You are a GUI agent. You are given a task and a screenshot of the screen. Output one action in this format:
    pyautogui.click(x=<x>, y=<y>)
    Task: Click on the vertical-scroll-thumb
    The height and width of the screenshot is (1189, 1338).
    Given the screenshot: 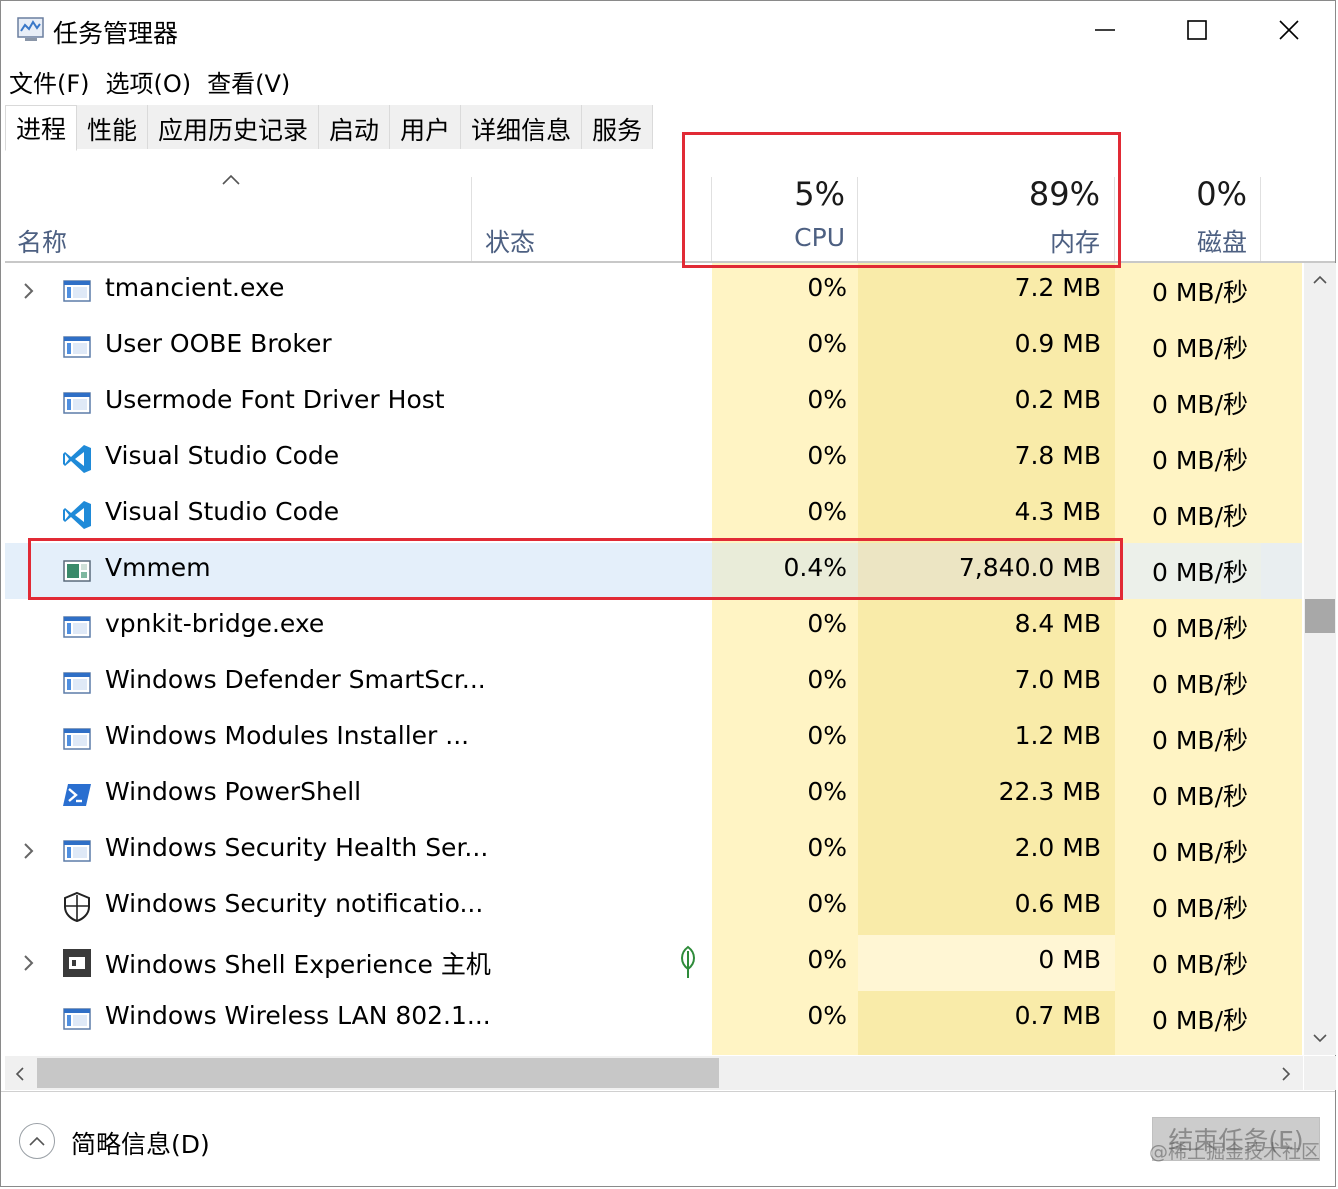 What is the action you would take?
    pyautogui.click(x=1320, y=616)
    